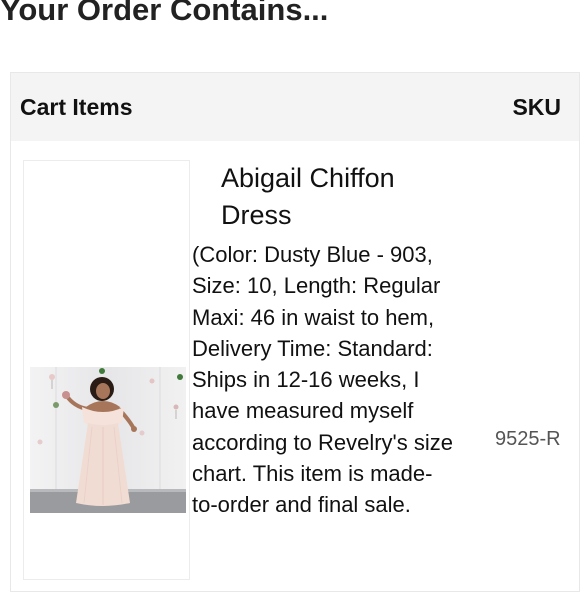 The image size is (580, 592). I want to click on sku-value: 9525-R, so click(528, 439).